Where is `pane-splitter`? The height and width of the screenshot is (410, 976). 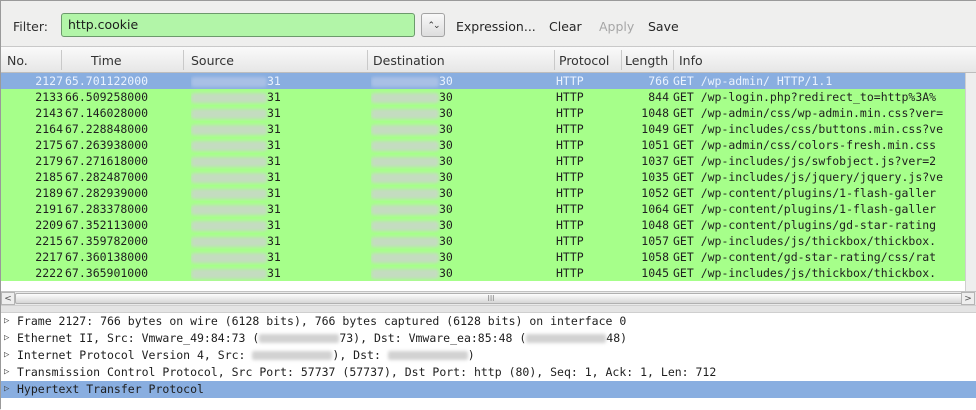 pane-splitter is located at coordinates (488, 309).